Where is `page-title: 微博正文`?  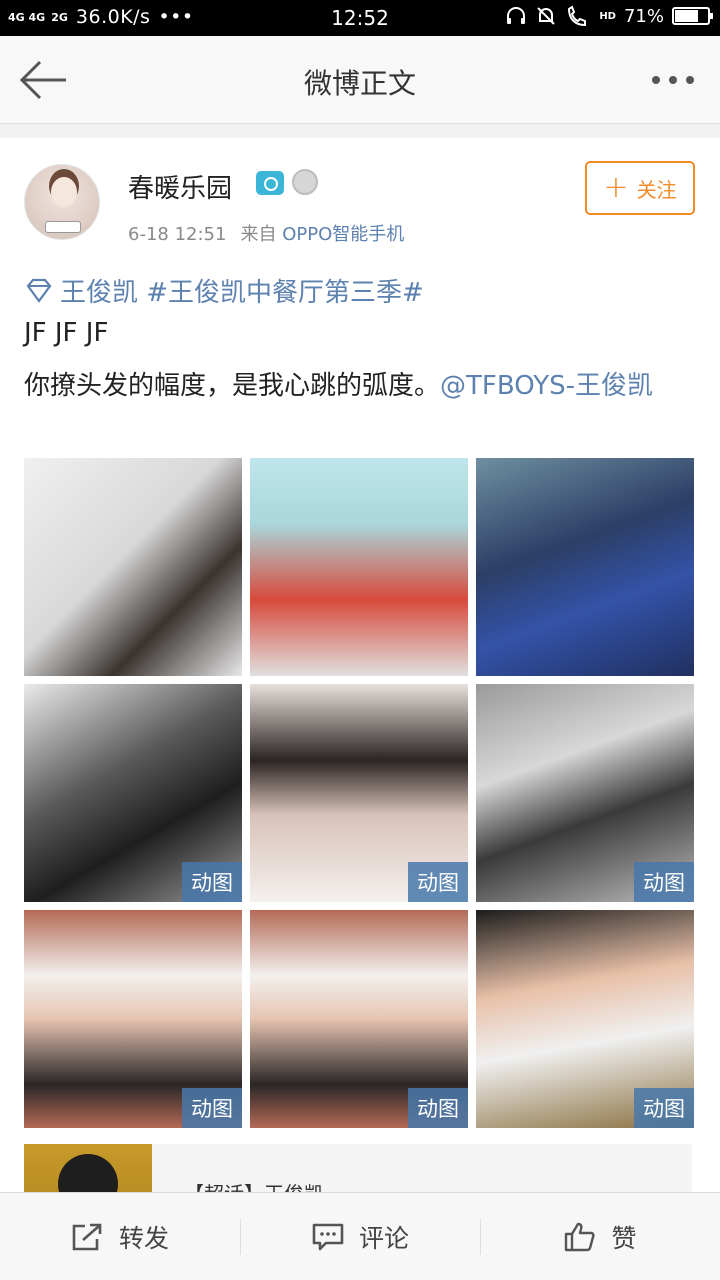
page-title: 微博正文 is located at coordinates (359, 83).